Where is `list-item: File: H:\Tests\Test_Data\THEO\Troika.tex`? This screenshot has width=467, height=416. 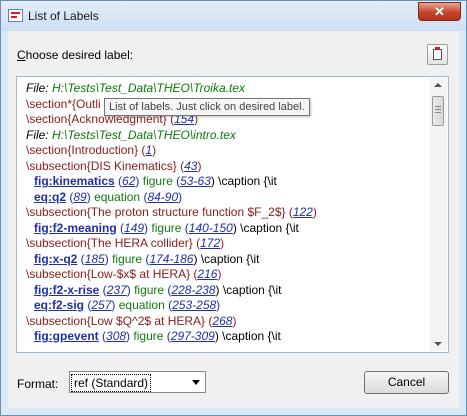
list-item: File: H:\Tests\Test_Data\THEO\Troika.tex is located at coordinates (227, 89).